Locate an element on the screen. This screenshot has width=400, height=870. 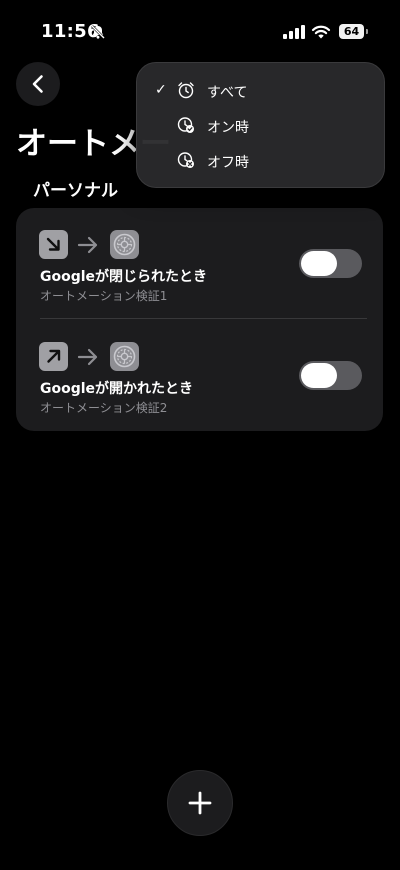
status-bar: 11:56 64 is located at coordinates (200, 30).